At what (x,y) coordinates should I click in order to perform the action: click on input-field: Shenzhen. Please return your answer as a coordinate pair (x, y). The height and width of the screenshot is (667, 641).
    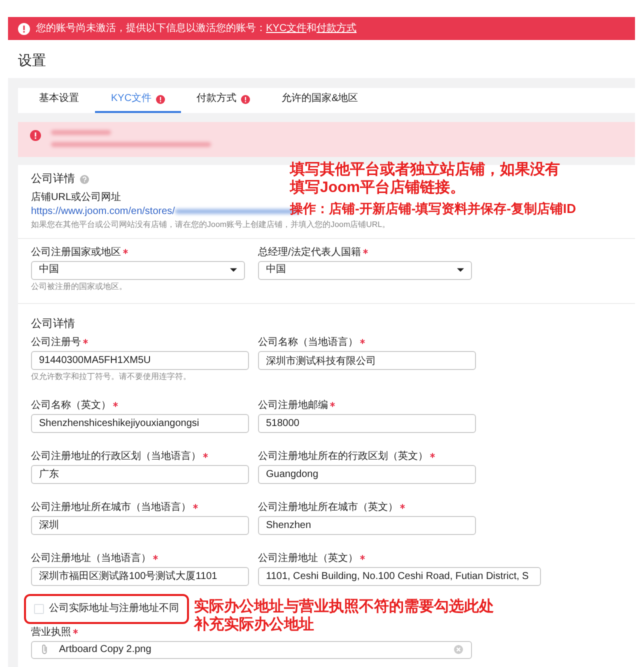
    Looking at the image, I should click on (367, 525).